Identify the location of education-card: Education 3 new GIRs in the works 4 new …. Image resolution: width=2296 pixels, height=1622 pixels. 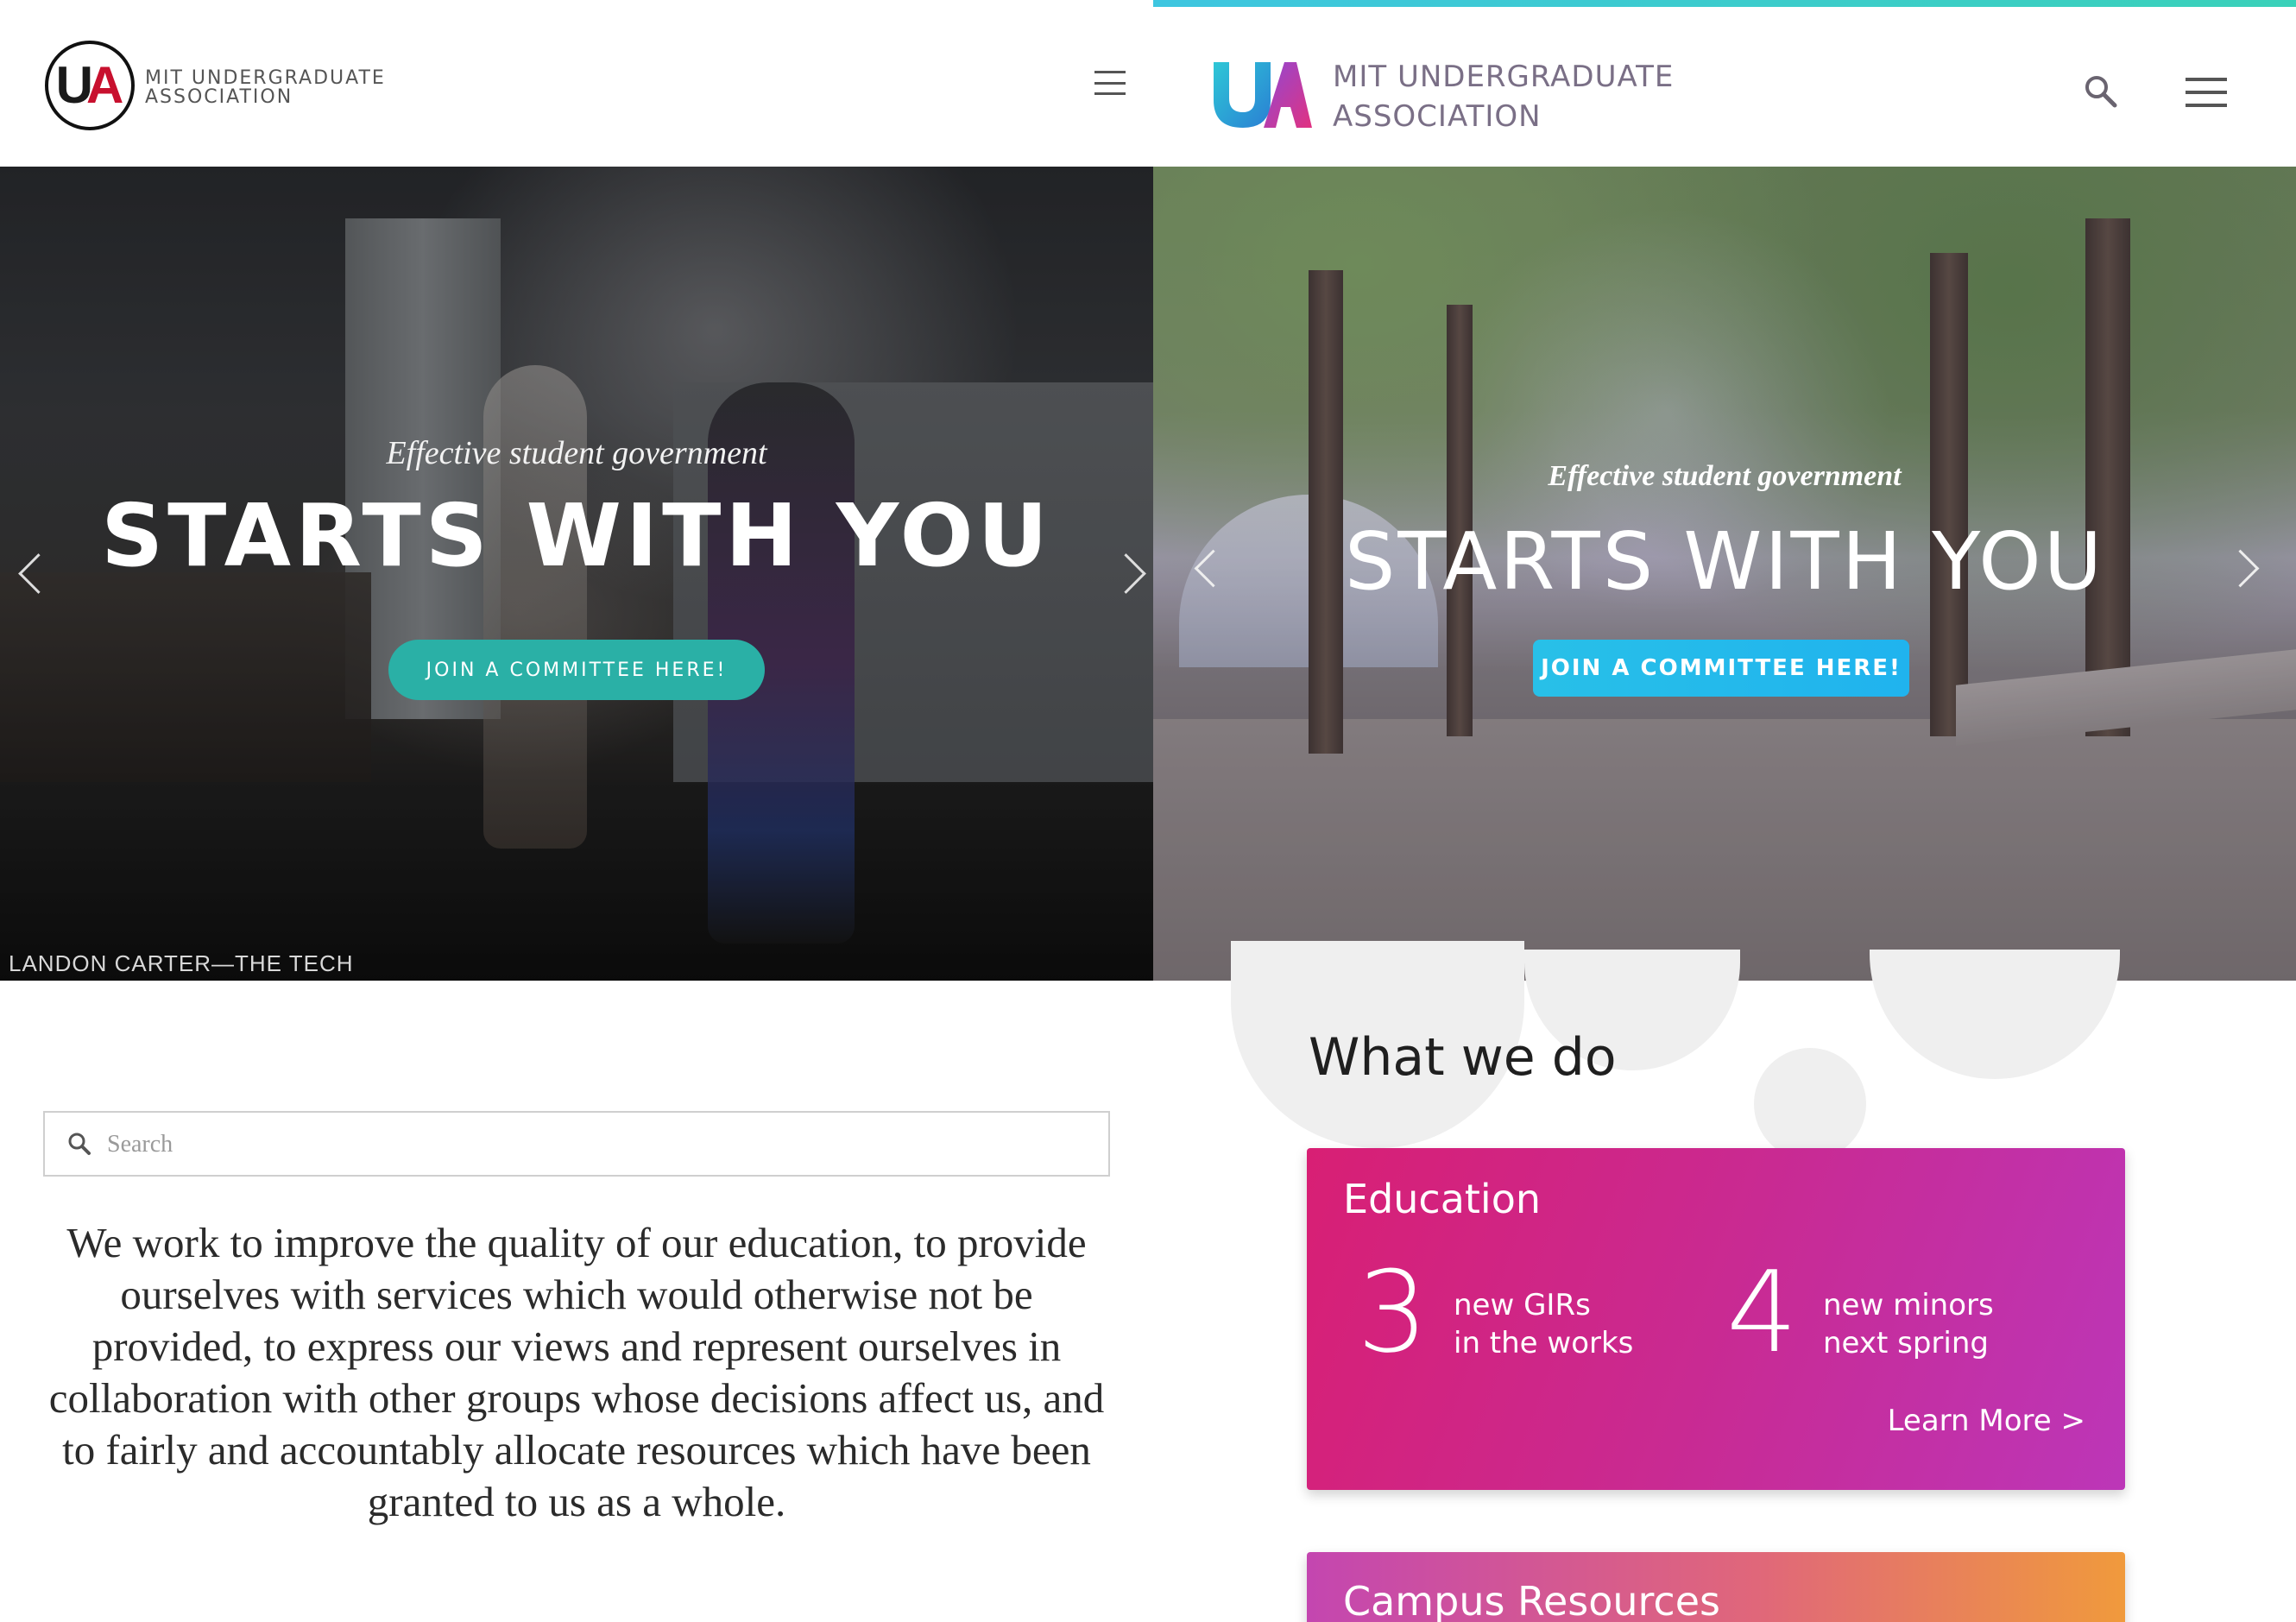
(1716, 1319).